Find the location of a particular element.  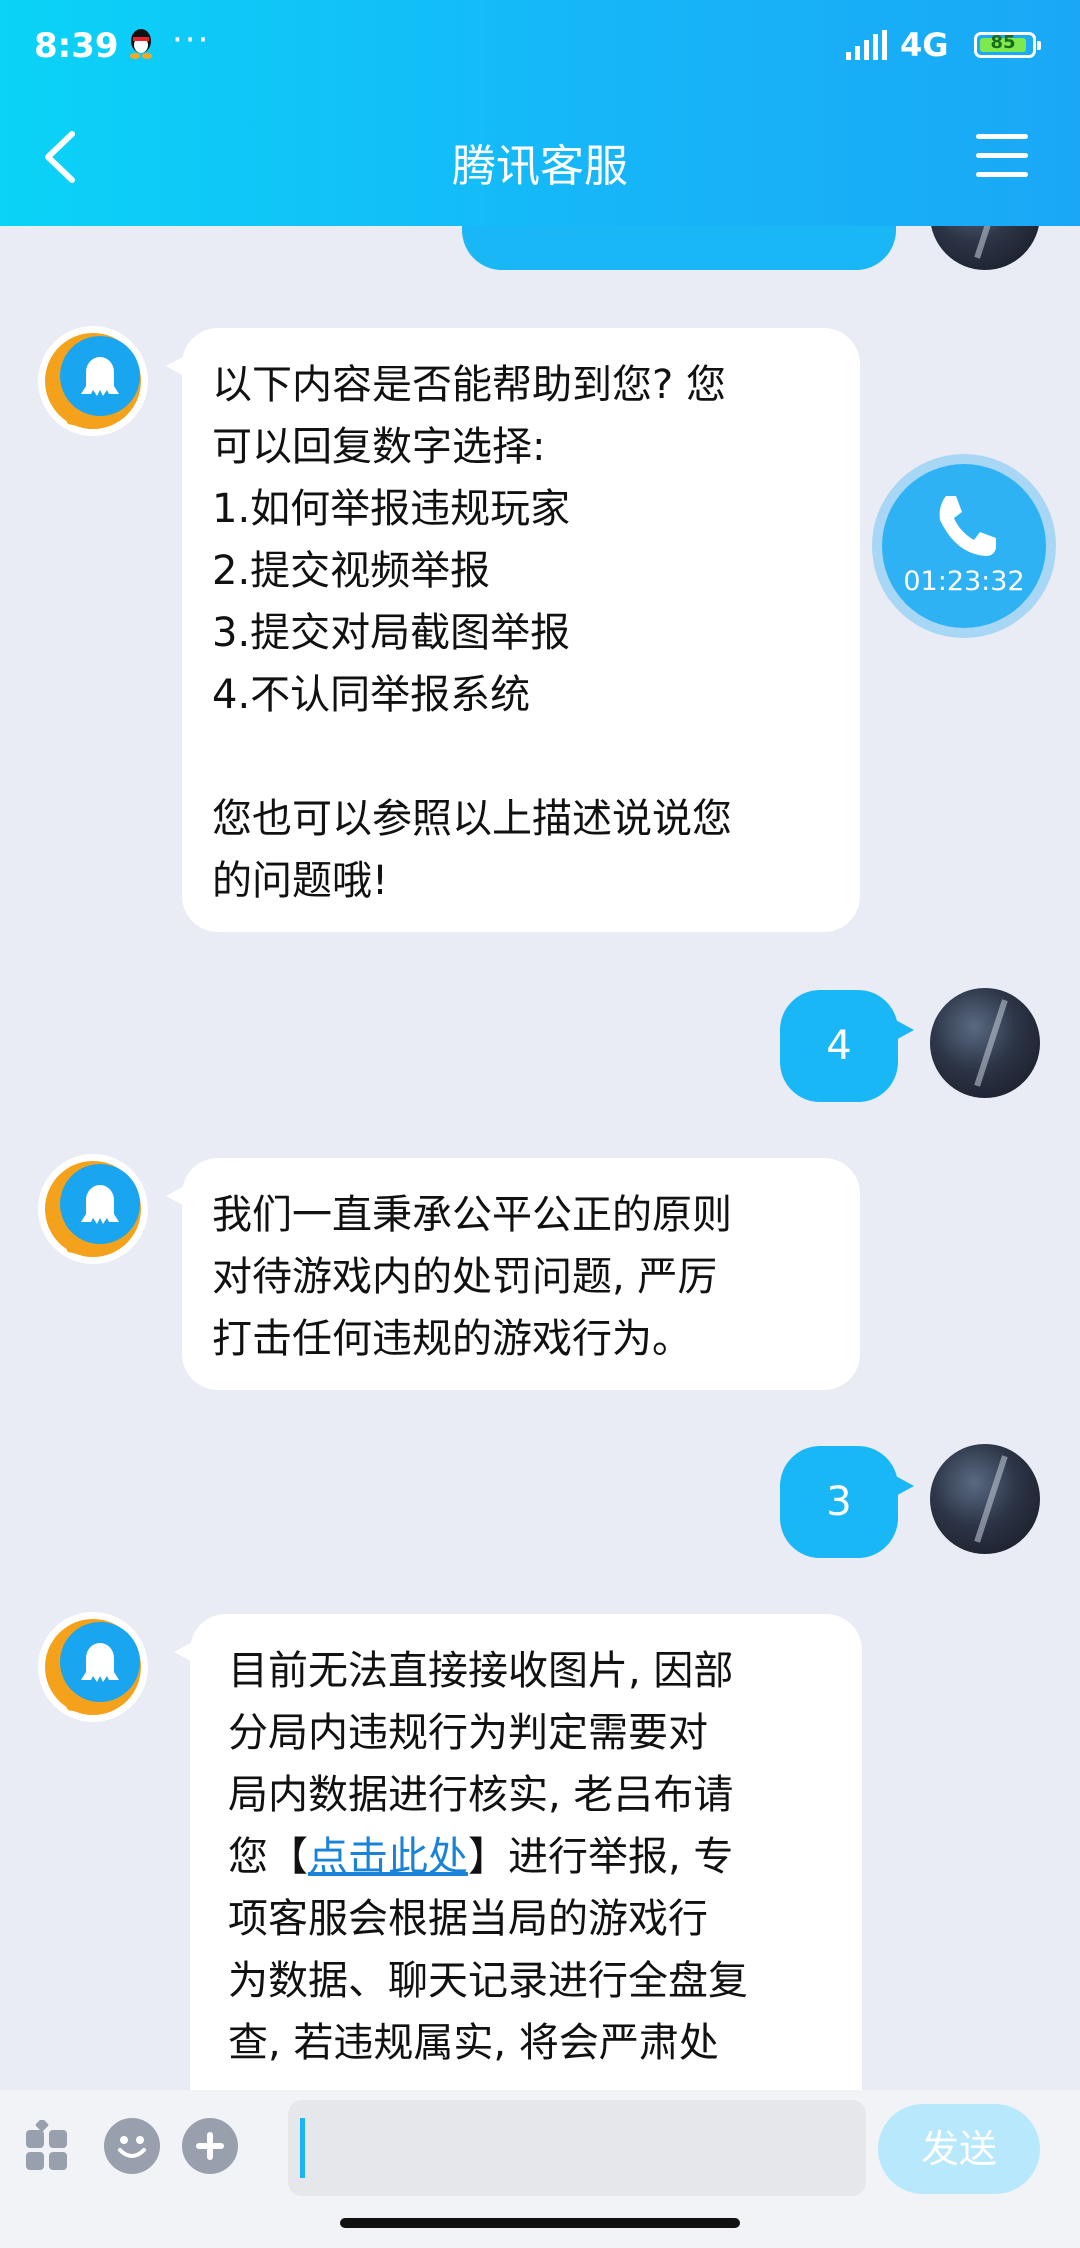

message-line: 为数据、聊天记录进行全盘复 is located at coordinates (488, 1981).